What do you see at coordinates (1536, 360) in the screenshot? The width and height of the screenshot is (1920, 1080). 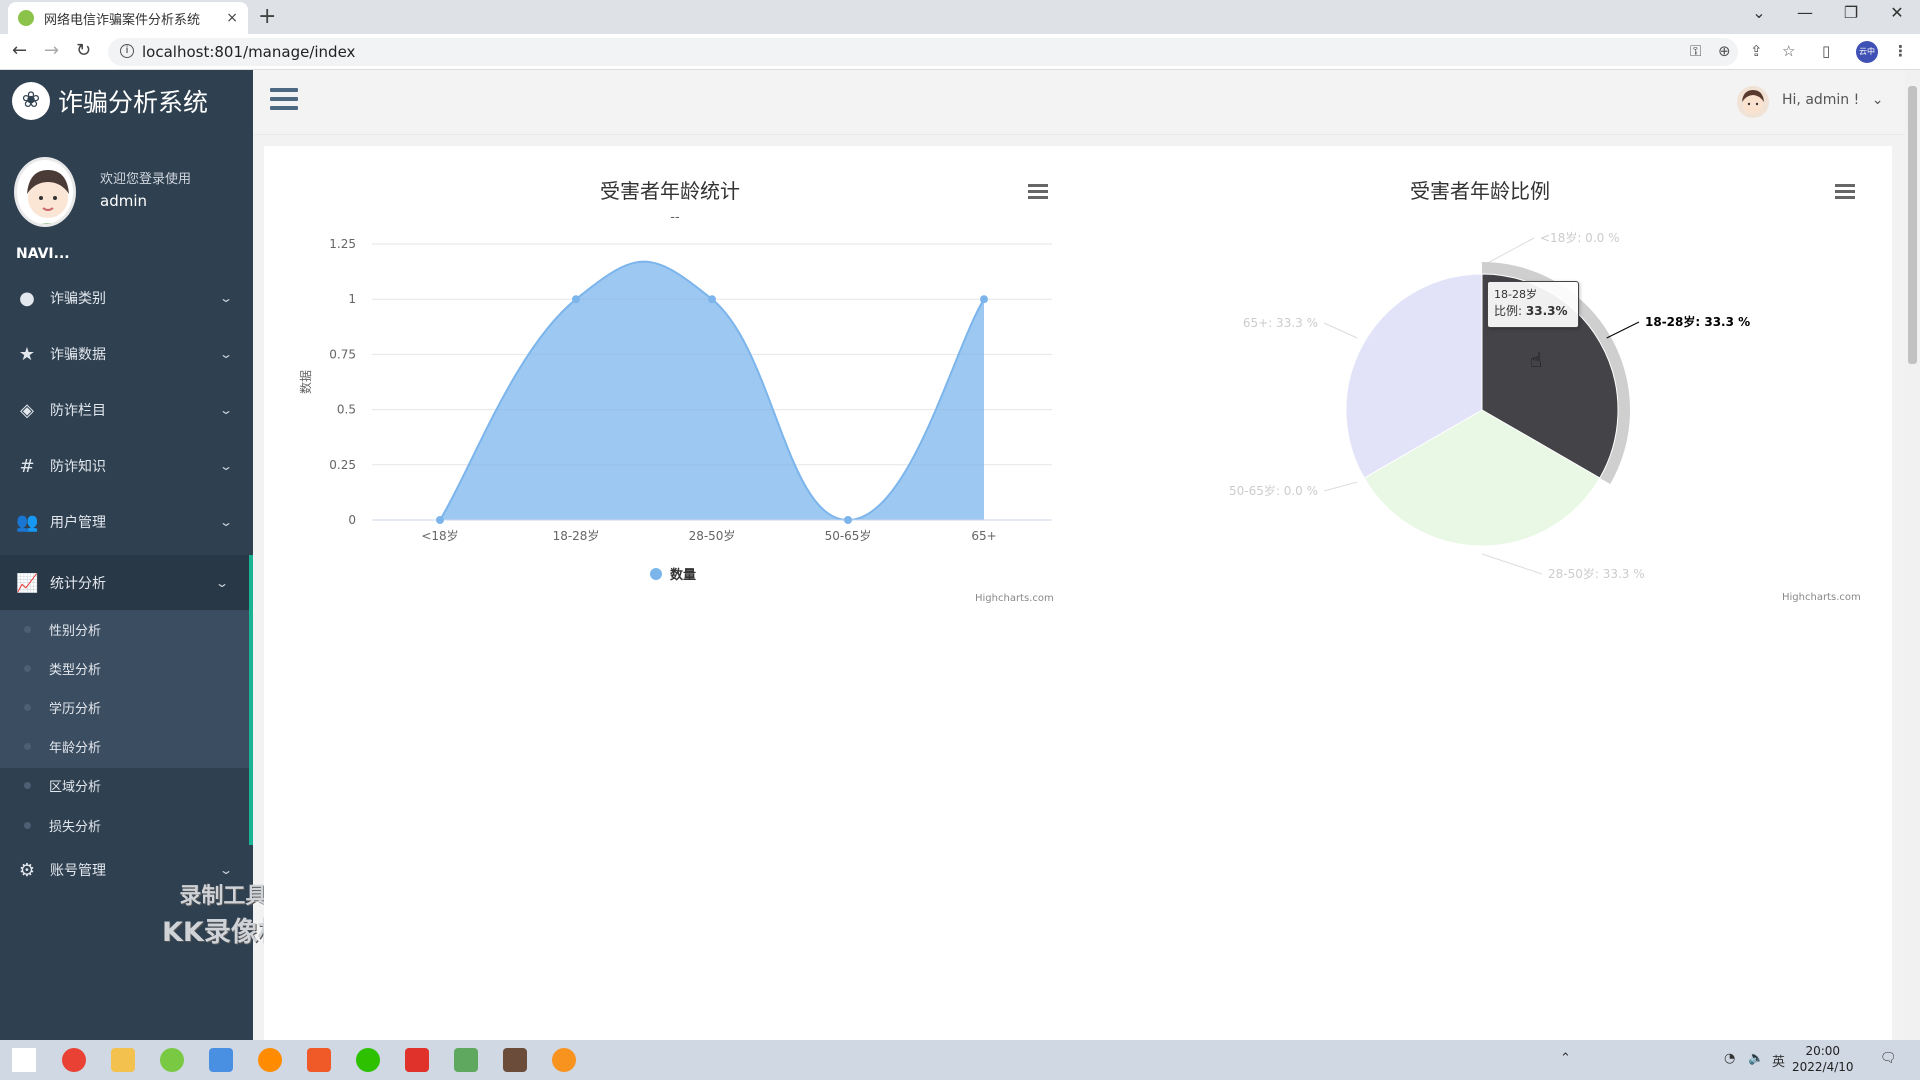 I see `cursor-hand-icon: ☝` at bounding box center [1536, 360].